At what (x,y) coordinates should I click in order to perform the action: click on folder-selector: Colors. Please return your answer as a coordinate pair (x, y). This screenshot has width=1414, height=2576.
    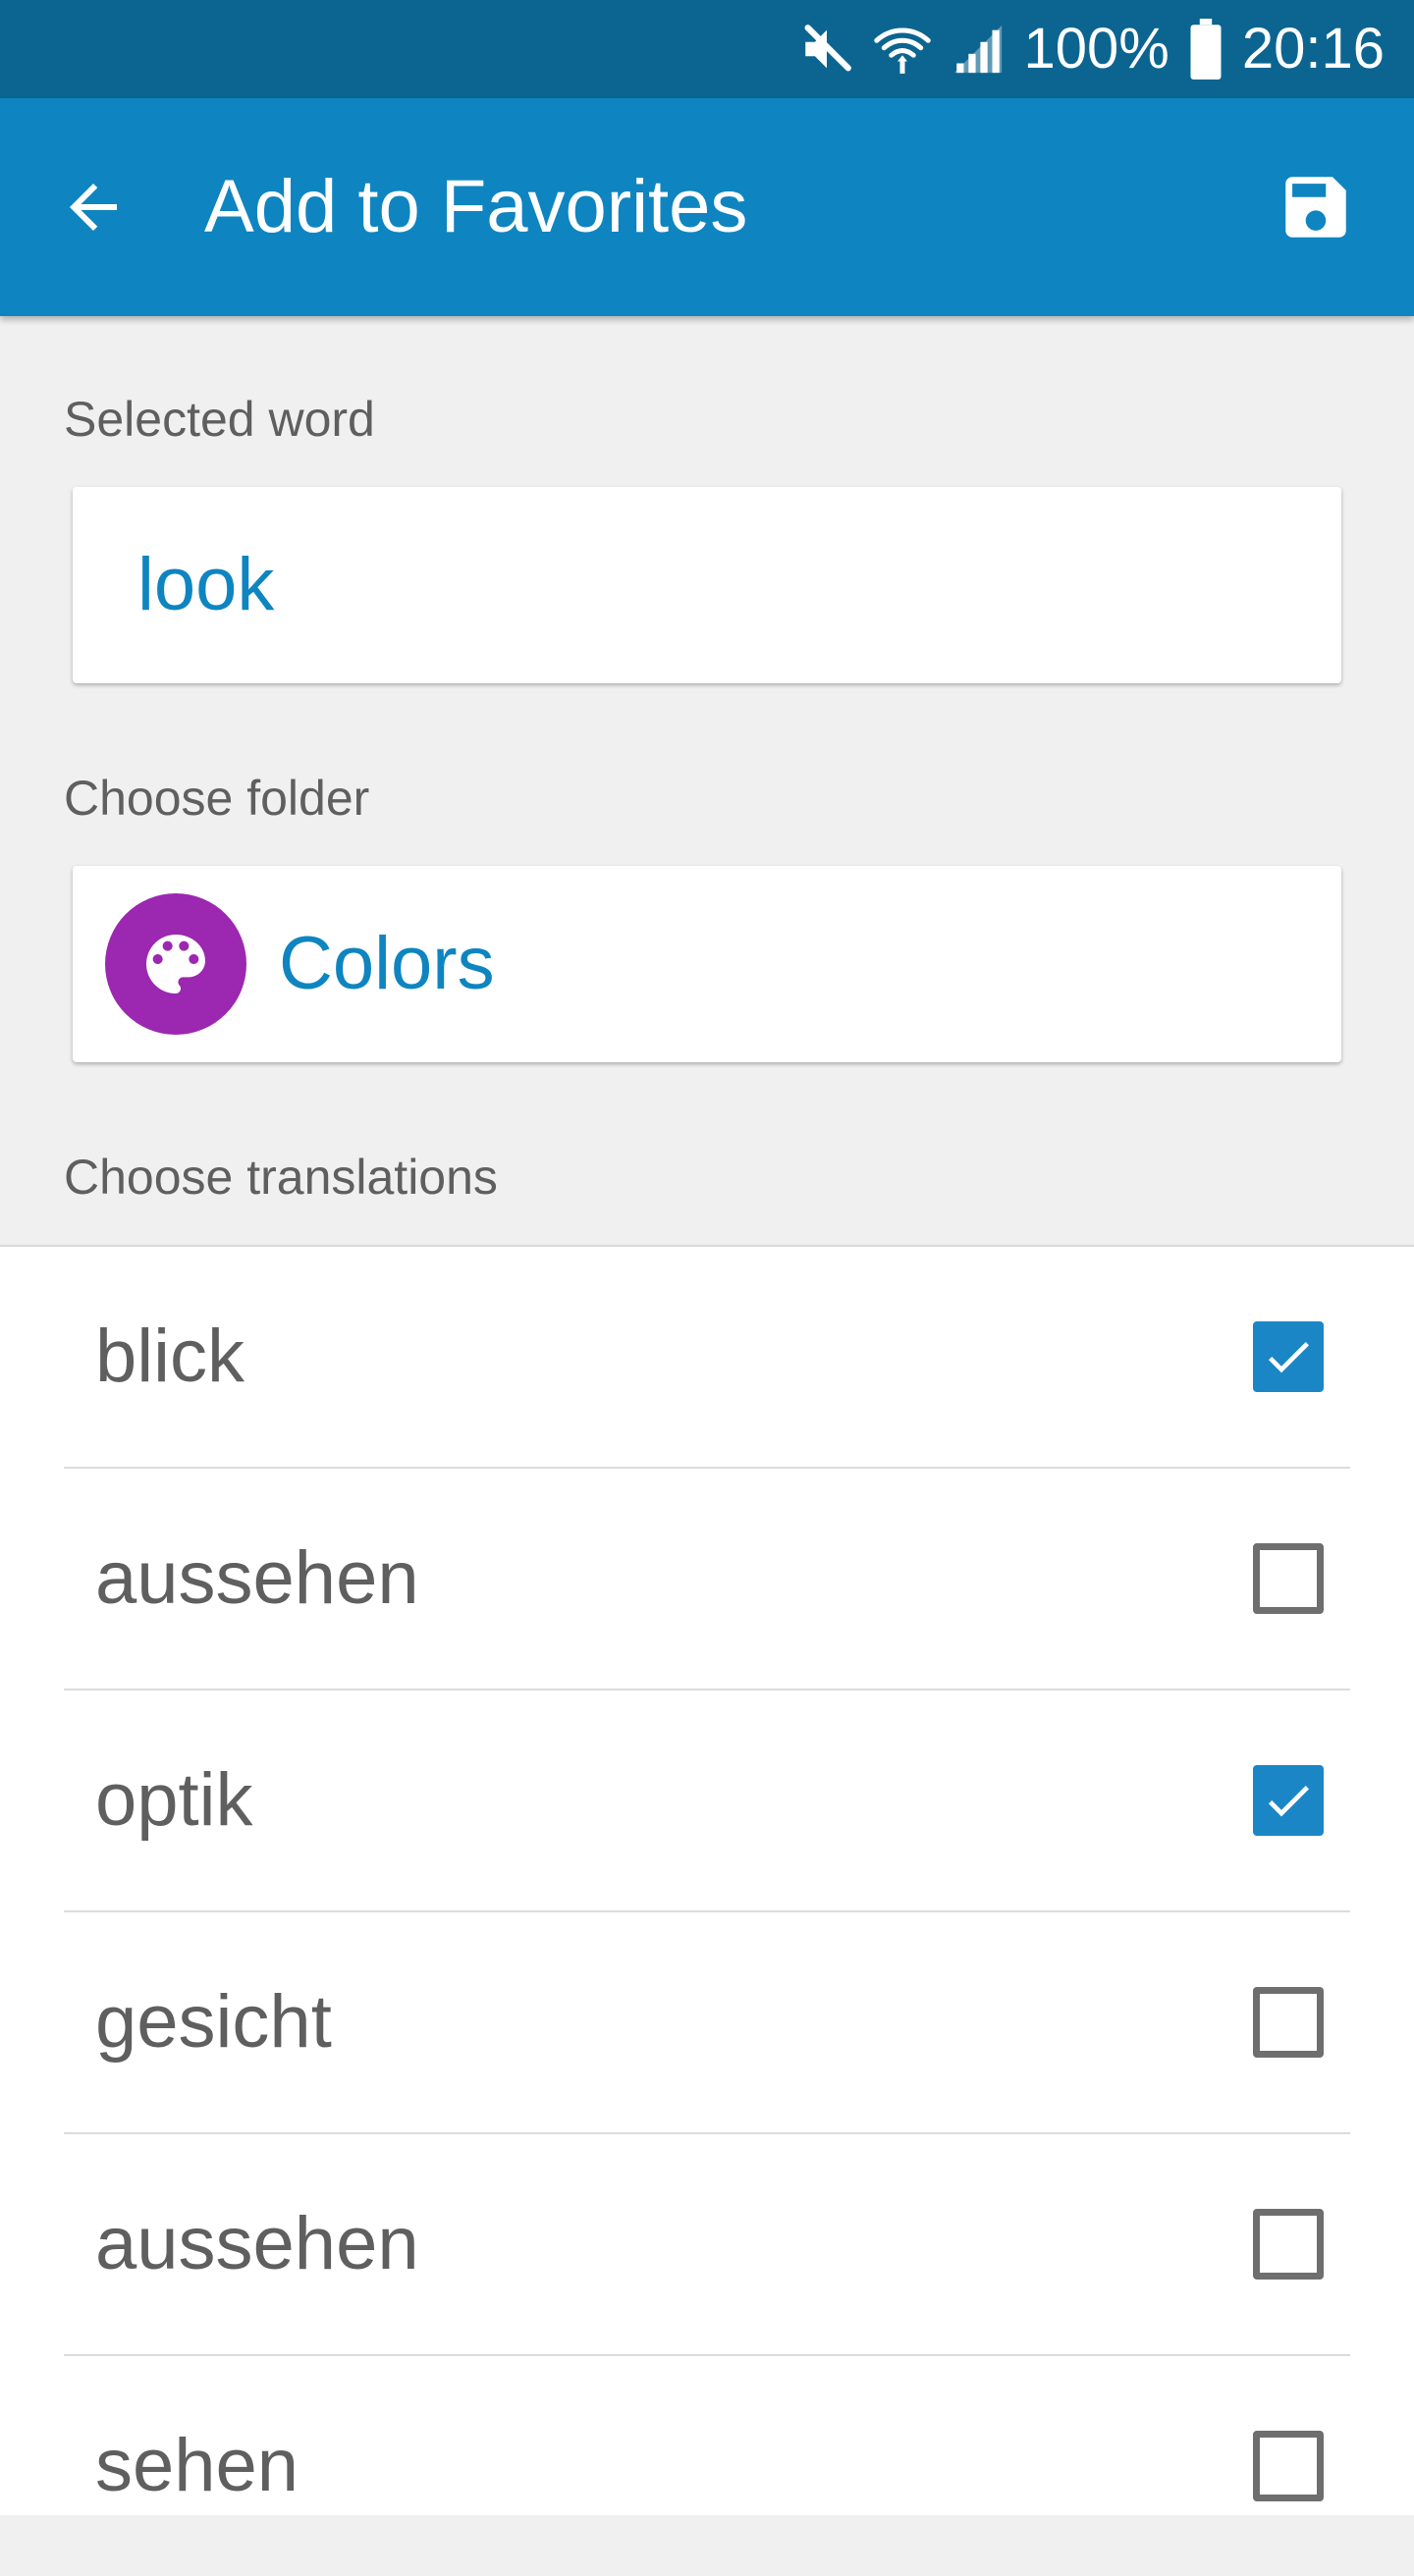
    Looking at the image, I should click on (707, 964).